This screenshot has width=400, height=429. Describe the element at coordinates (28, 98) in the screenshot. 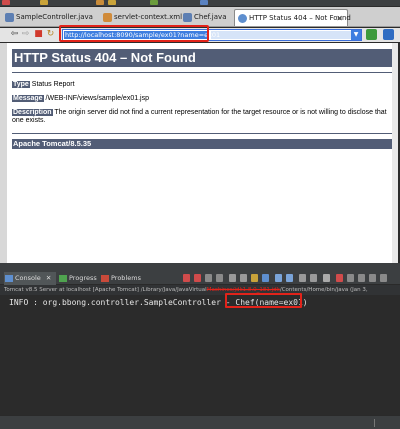

I see `message-label: Message` at that location.